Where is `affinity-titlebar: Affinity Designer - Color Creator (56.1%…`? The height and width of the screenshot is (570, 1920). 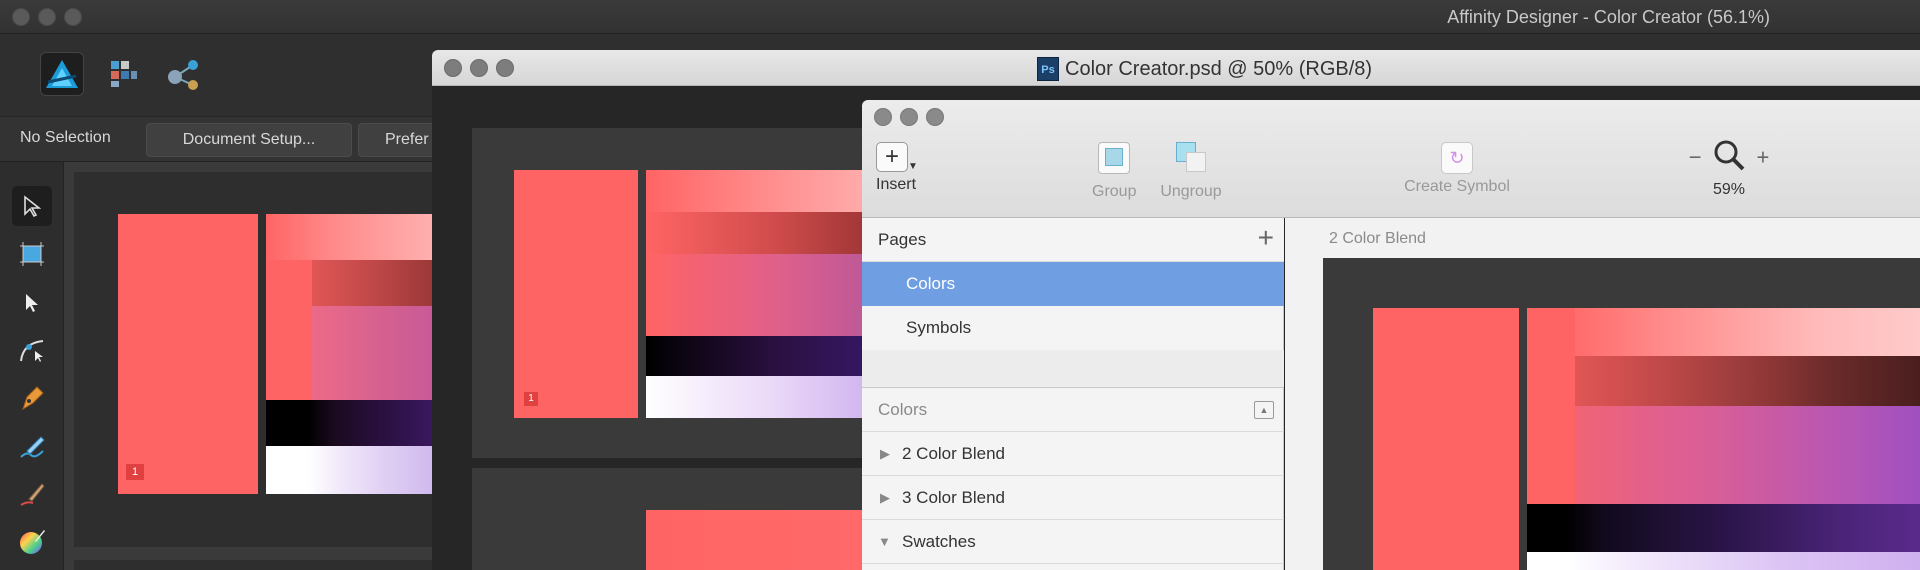
affinity-titlebar: Affinity Designer - Color Creator (56.1%… is located at coordinates (960, 17).